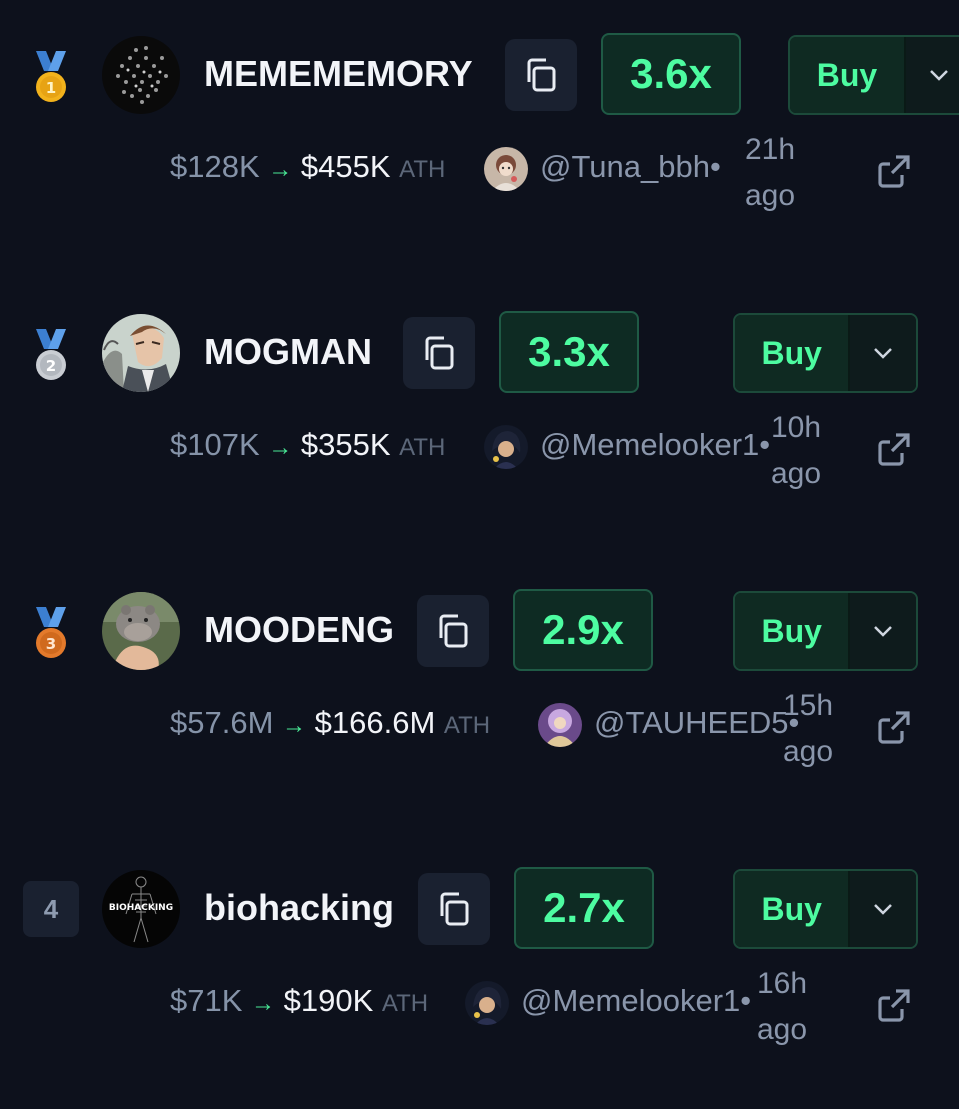 The height and width of the screenshot is (1109, 959). Describe the element at coordinates (671, 74) in the screenshot. I see `multiplier-badge: 3.6x` at that location.